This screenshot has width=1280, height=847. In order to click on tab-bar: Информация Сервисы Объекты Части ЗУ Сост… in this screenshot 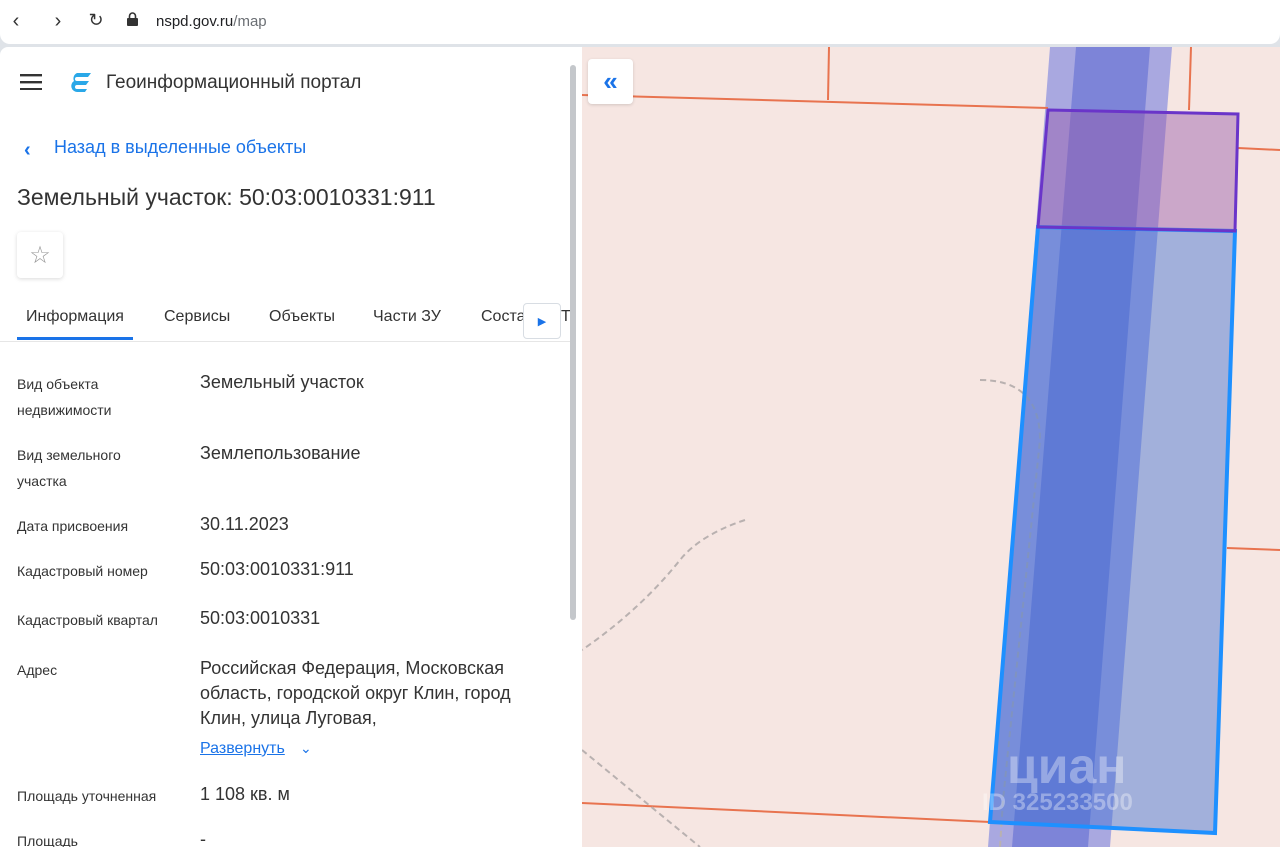, I will do `click(285, 319)`.